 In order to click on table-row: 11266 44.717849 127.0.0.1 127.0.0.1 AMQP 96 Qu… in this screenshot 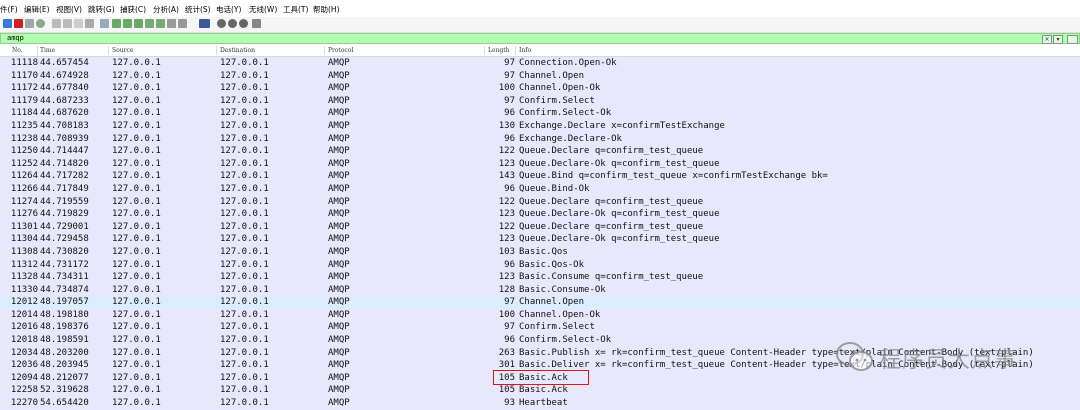, I will do `click(540, 189)`.